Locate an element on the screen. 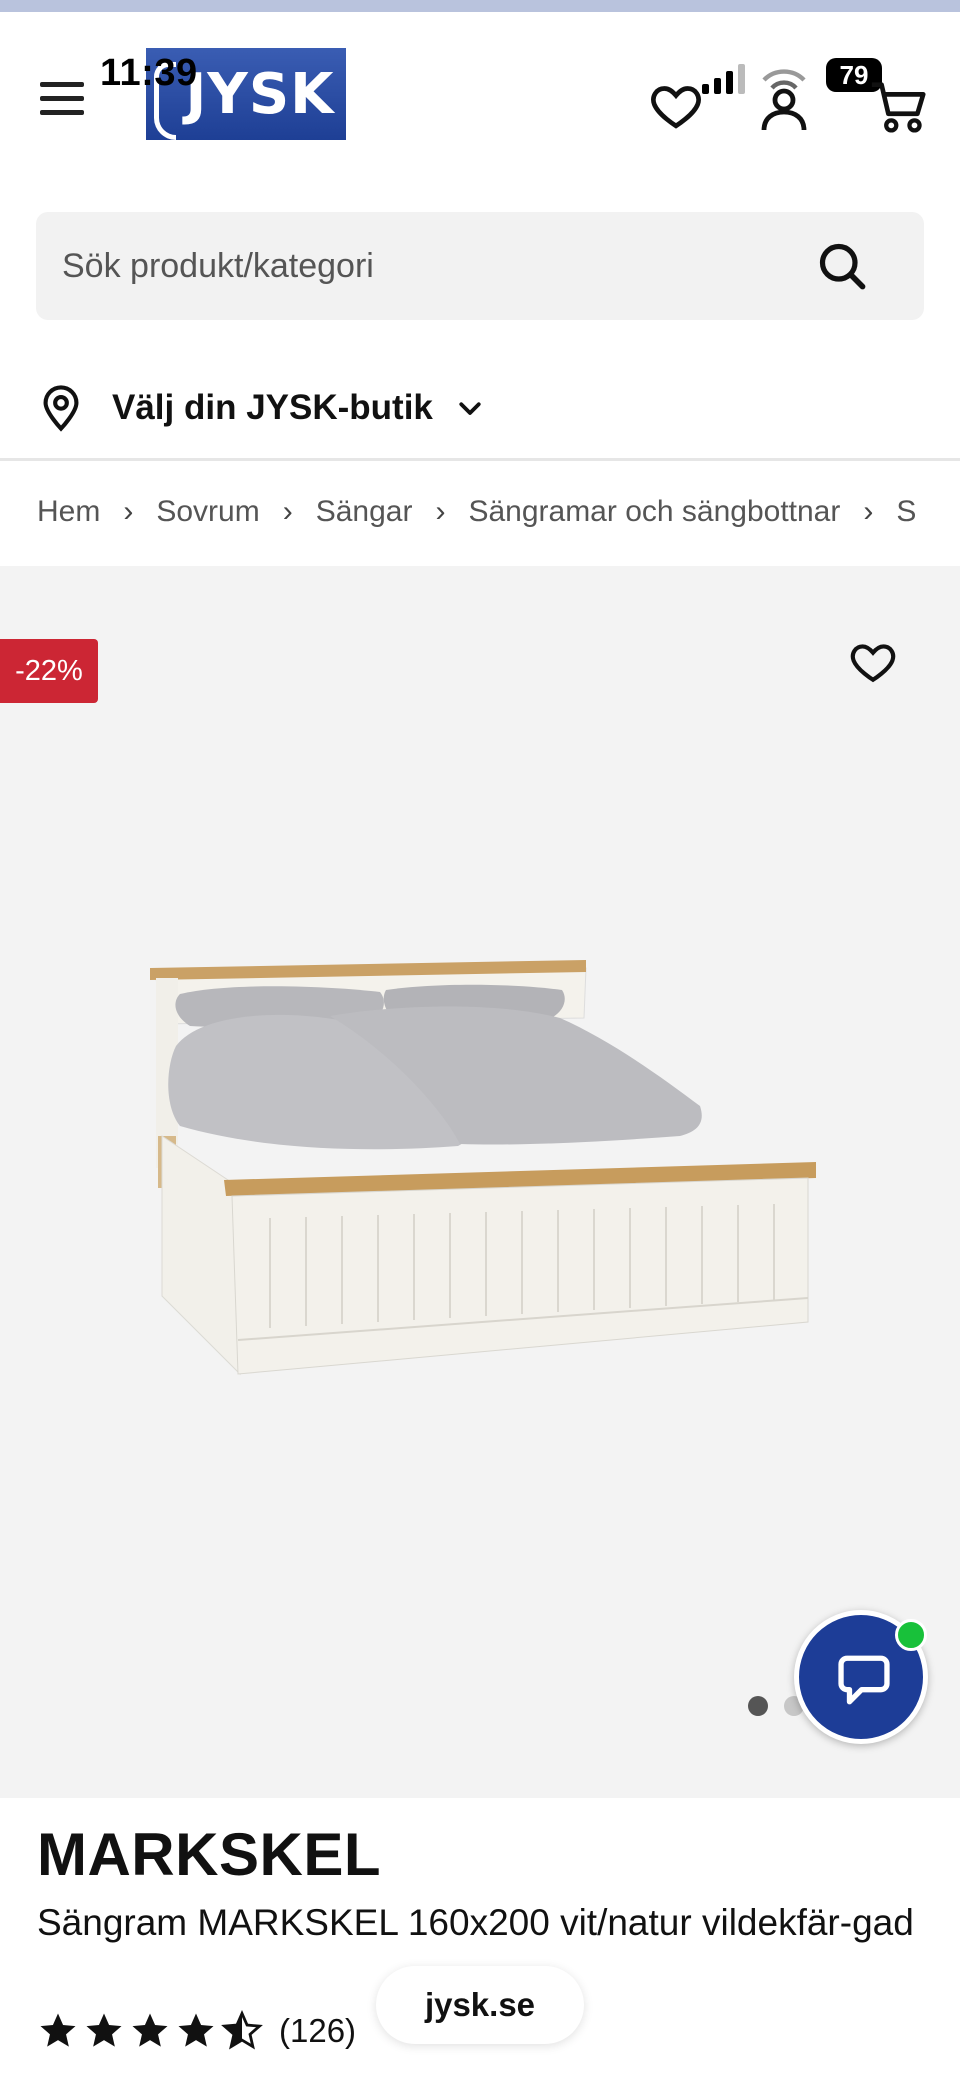  menu-button is located at coordinates (64, 98).